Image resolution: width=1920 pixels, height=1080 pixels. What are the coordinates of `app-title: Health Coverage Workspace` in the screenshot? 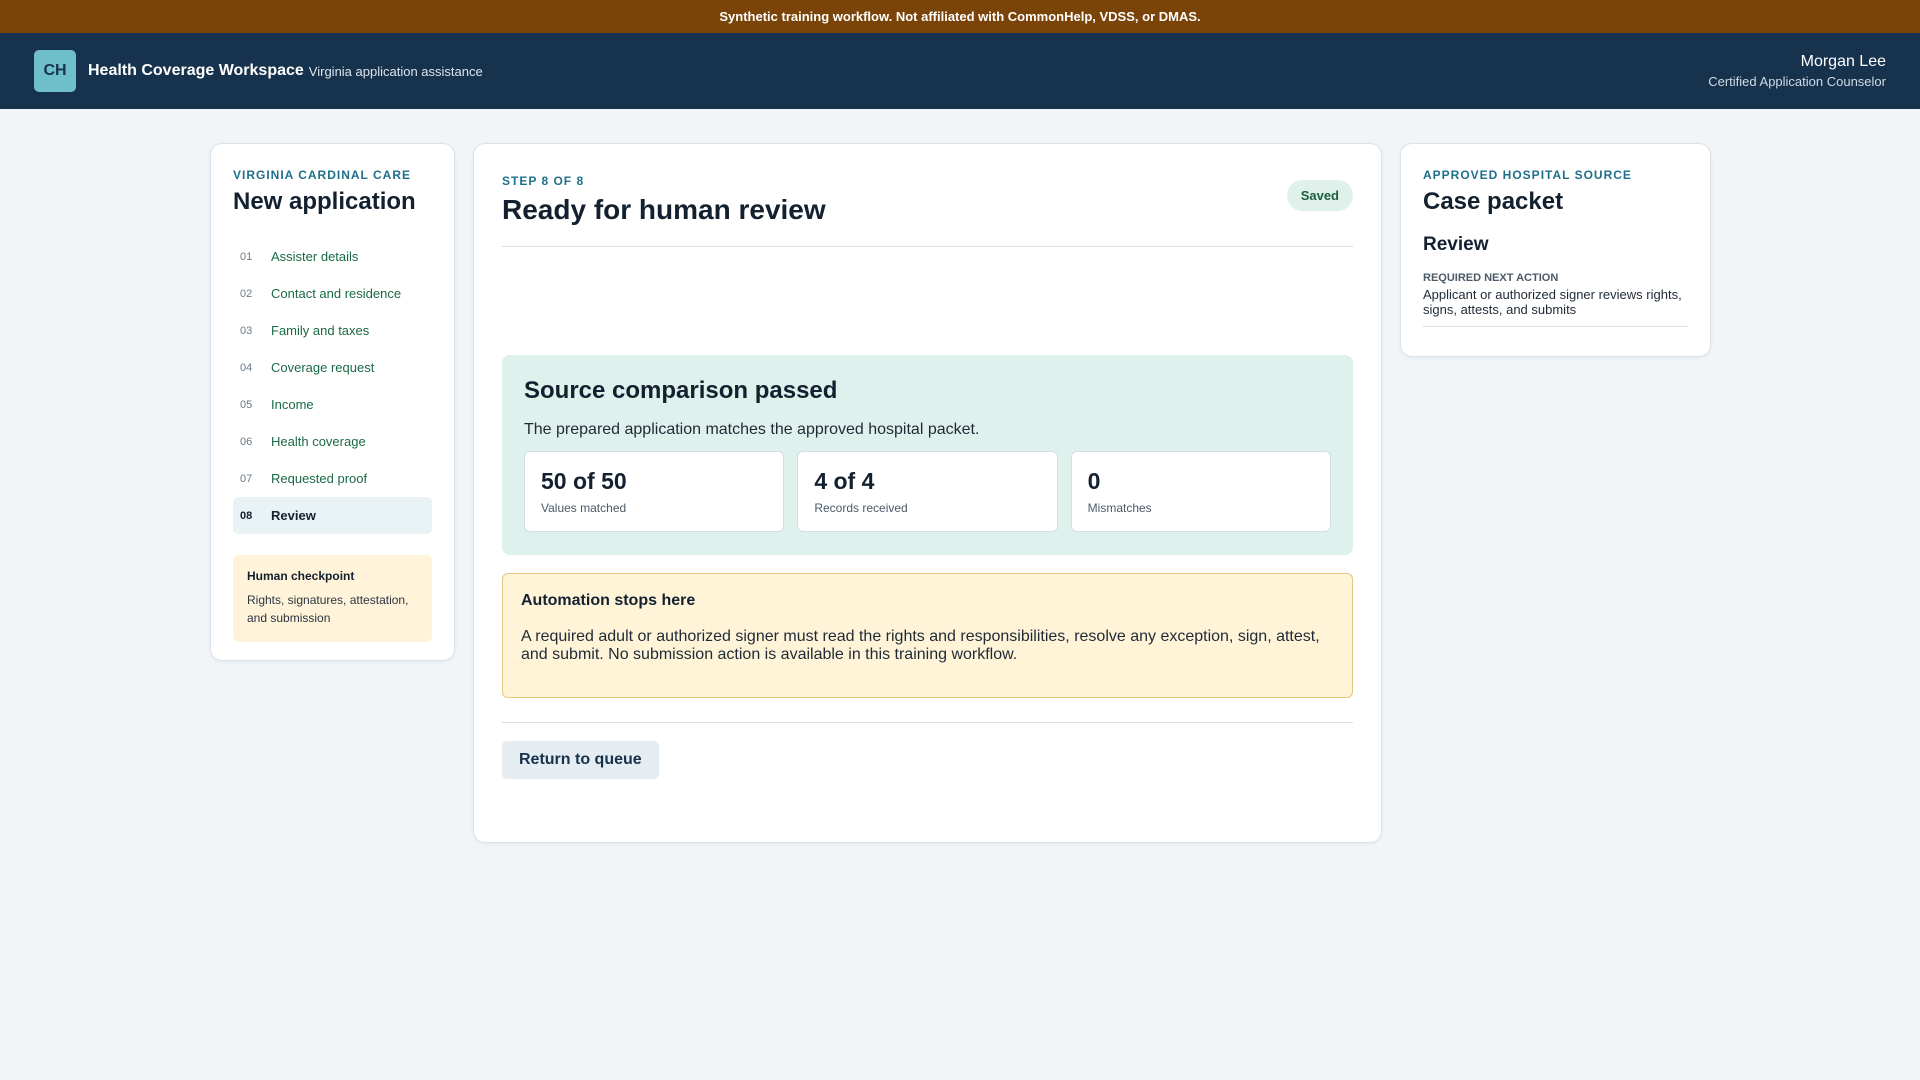 It's located at (196, 70).